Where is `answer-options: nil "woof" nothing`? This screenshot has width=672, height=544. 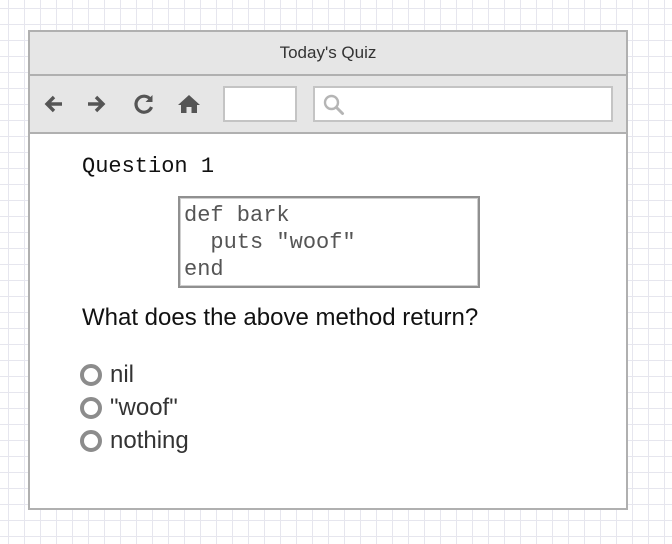 answer-options: nil "woof" nothing is located at coordinates (134, 407).